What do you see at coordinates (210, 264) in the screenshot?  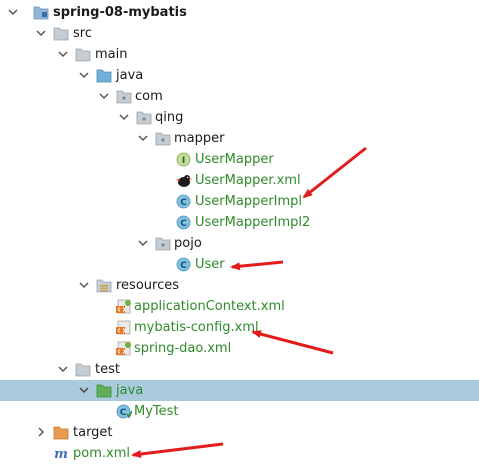 I see `file-label: User` at bounding box center [210, 264].